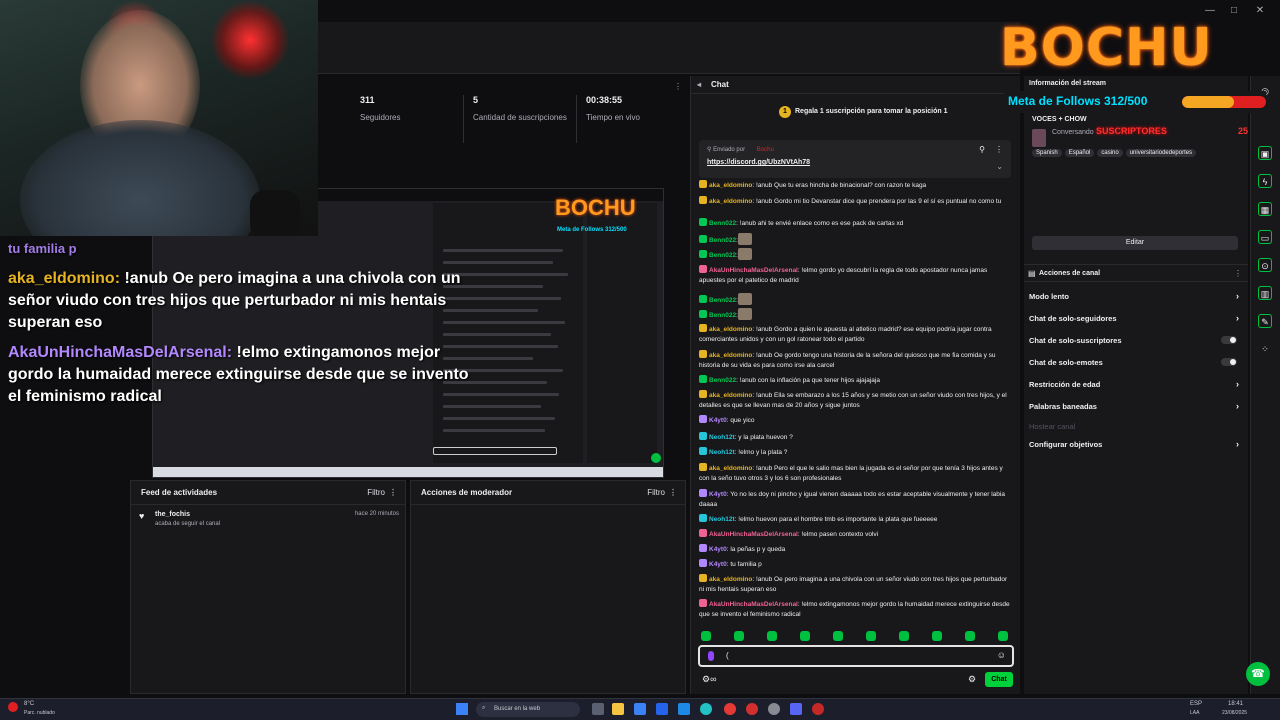 This screenshot has width=1280, height=720. Describe the element at coordinates (1265, 321) in the screenshot. I see `wrench-icon: ✎` at that location.